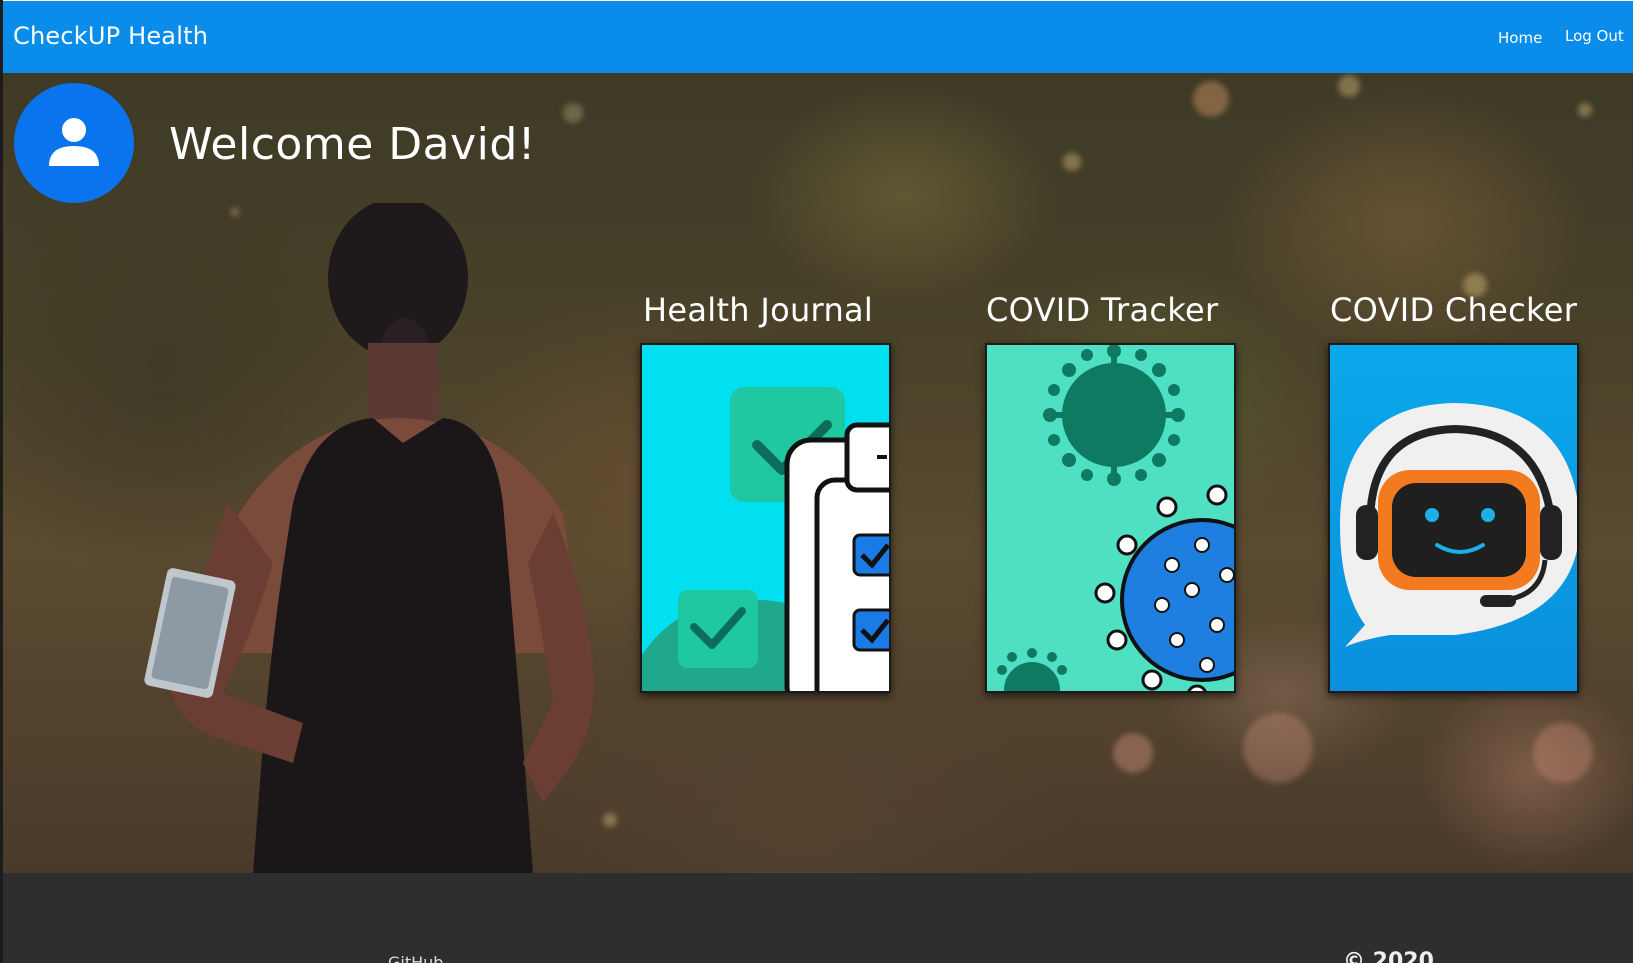 The image size is (1633, 963). I want to click on virus-icon, so click(1110, 518).